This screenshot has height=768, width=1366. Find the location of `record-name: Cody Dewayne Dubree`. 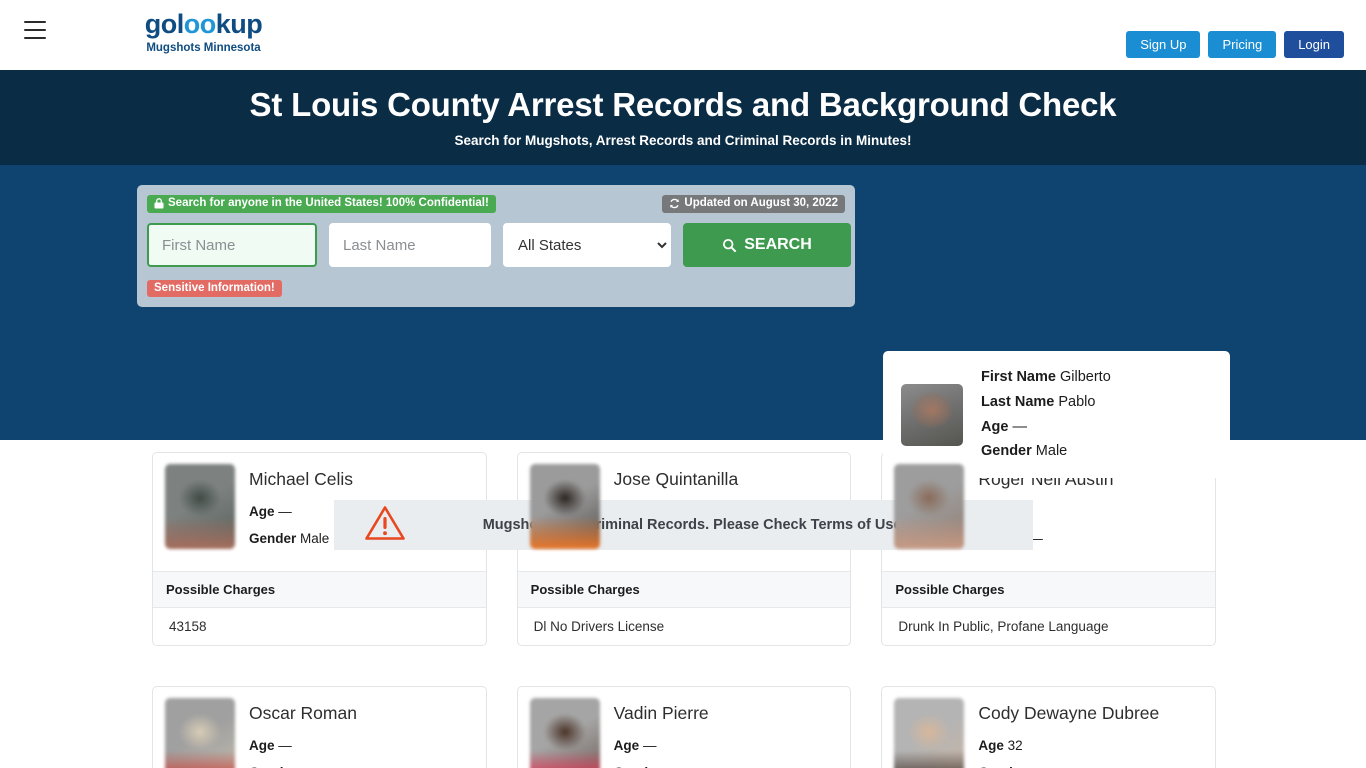

record-name: Cody Dewayne Dubree is located at coordinates (1069, 712).